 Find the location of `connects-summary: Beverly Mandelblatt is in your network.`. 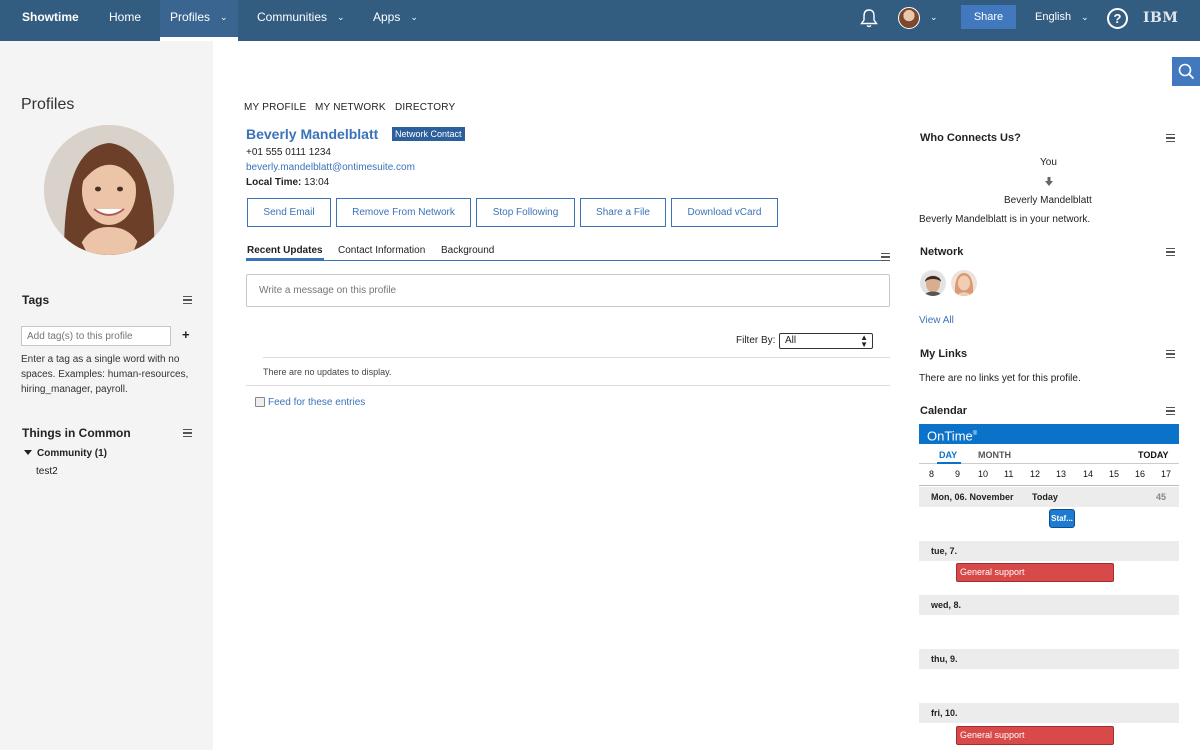

connects-summary: Beverly Mandelblatt is in your network. is located at coordinates (1005, 219).